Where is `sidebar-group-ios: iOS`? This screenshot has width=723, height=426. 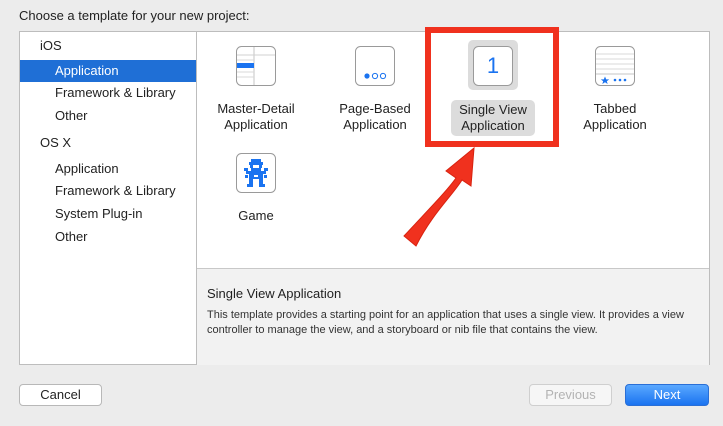 sidebar-group-ios: iOS is located at coordinates (108, 46).